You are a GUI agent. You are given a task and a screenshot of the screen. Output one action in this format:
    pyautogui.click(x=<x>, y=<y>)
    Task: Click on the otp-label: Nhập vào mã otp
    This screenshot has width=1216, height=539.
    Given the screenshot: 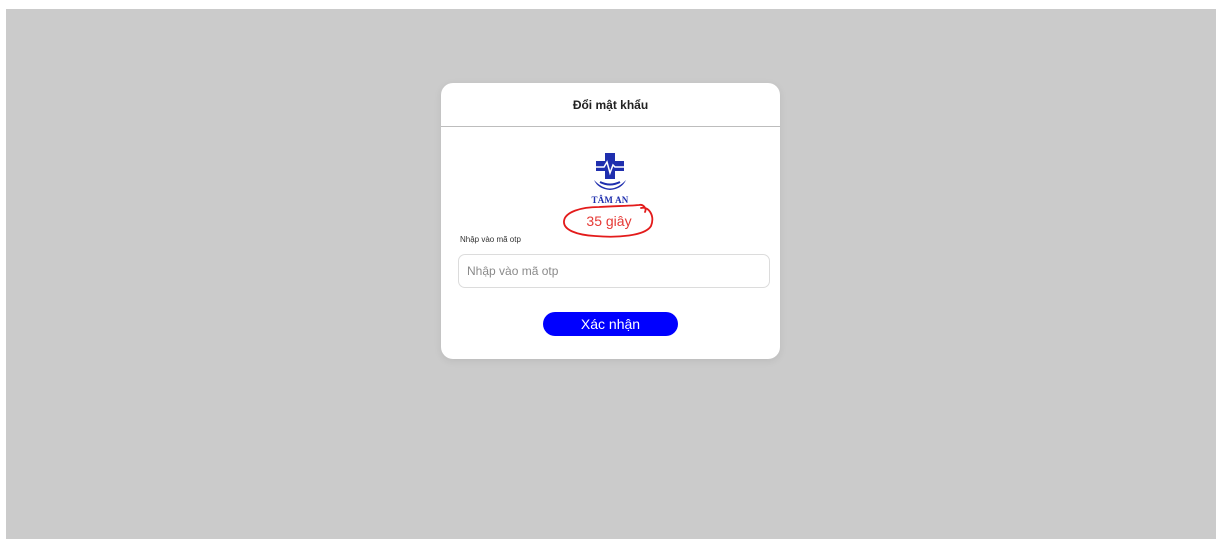 What is the action you would take?
    pyautogui.click(x=490, y=239)
    